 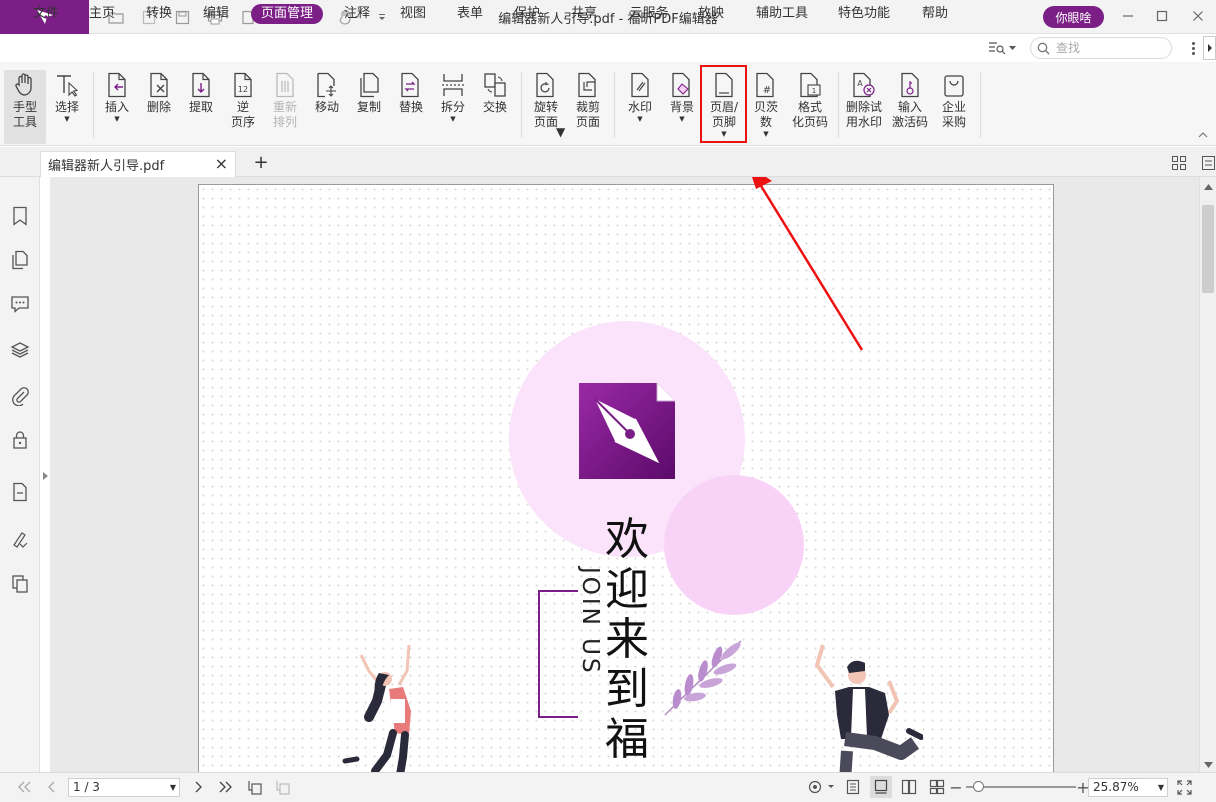 I want to click on menu-form: 表单, so click(x=470, y=14).